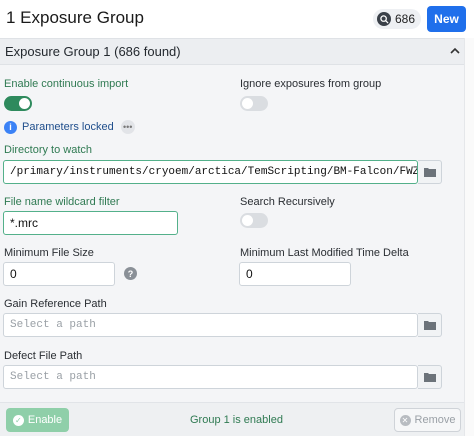 The height and width of the screenshot is (436, 474). I want to click on continuous-import-toggle, so click(18, 103).